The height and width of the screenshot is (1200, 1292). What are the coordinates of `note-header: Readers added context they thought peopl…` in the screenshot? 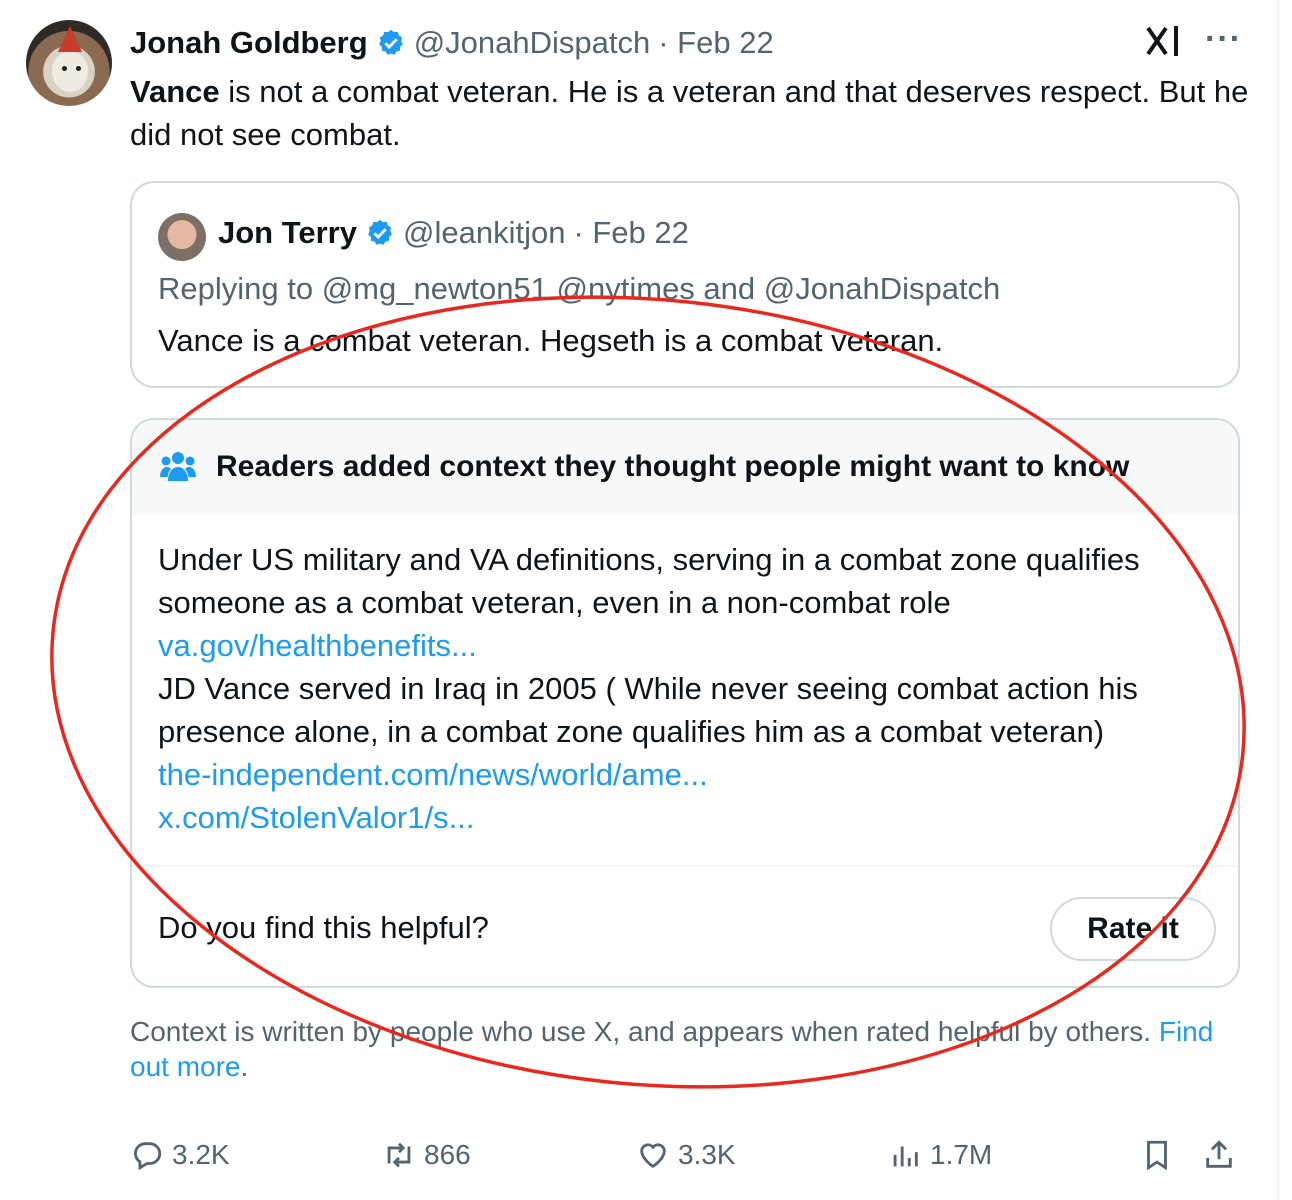 It's located at (685, 467).